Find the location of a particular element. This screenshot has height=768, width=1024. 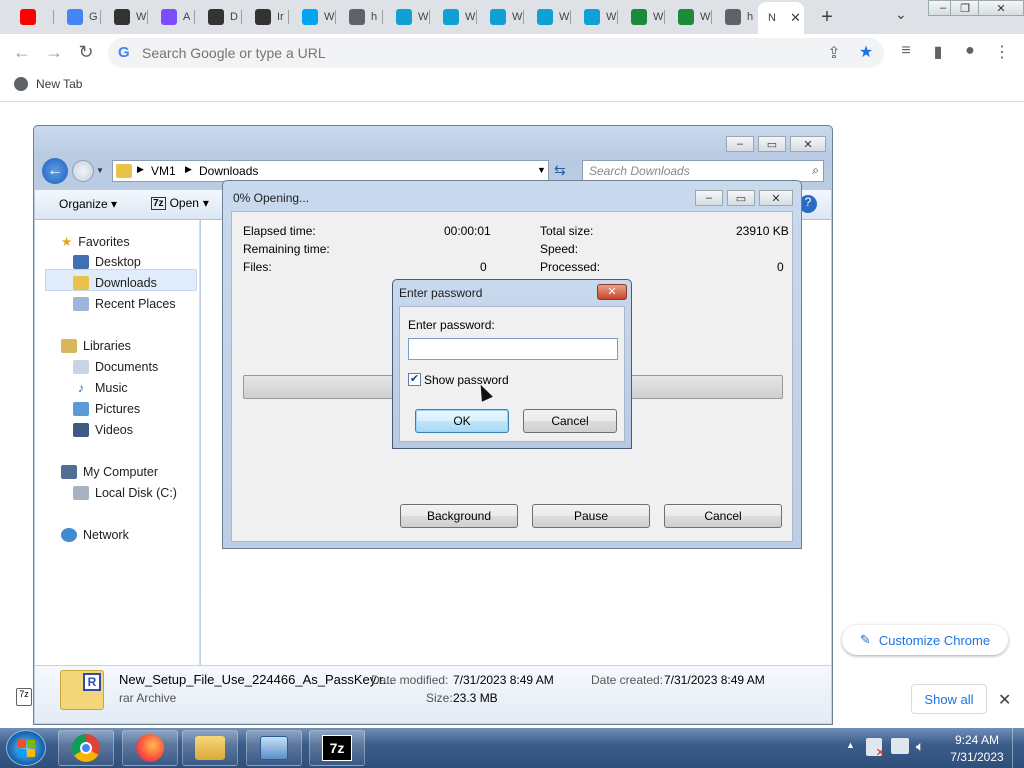

menu-icon: ⋮ is located at coordinates (1002, 52).